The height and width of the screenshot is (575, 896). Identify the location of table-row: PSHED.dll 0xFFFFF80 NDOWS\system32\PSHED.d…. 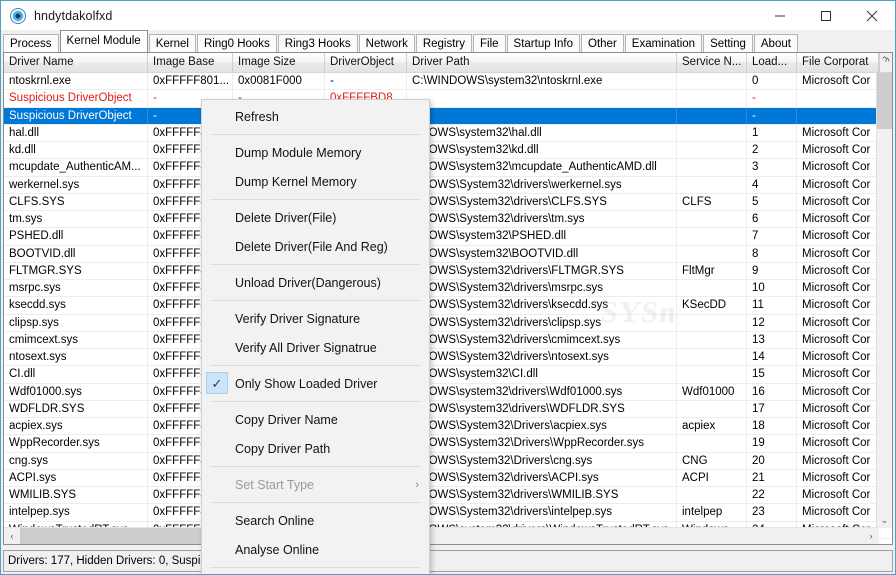
(448, 237).